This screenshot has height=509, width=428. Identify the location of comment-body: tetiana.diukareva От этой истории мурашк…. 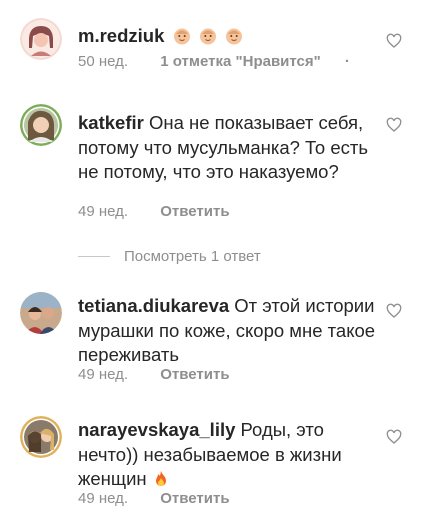
(228, 331).